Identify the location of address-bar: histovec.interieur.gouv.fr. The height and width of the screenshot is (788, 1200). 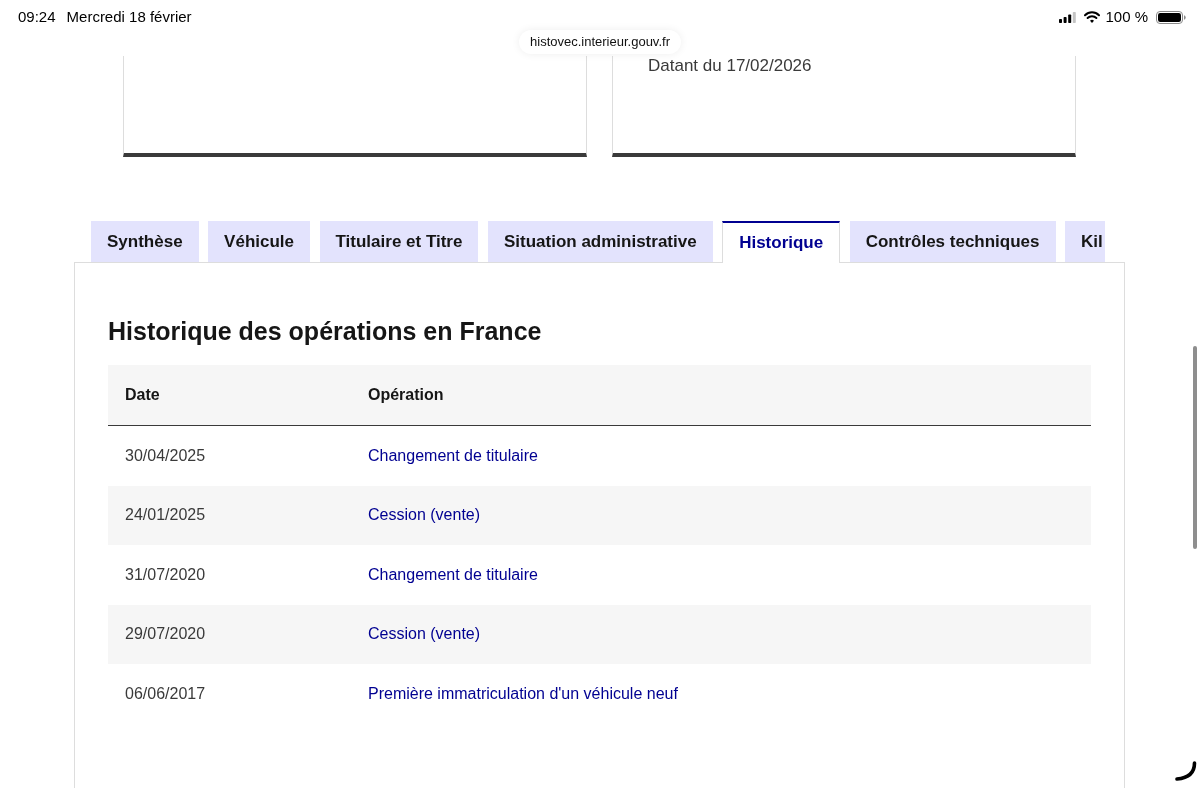
(600, 42).